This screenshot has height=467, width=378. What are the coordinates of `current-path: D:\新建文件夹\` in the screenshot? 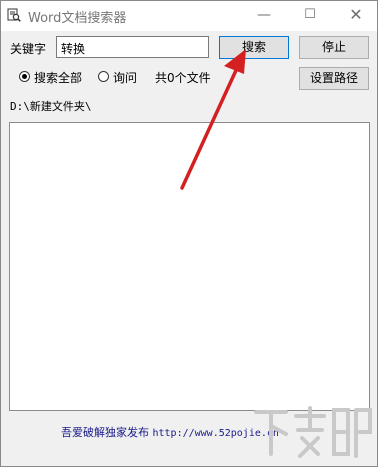 It's located at (51, 106).